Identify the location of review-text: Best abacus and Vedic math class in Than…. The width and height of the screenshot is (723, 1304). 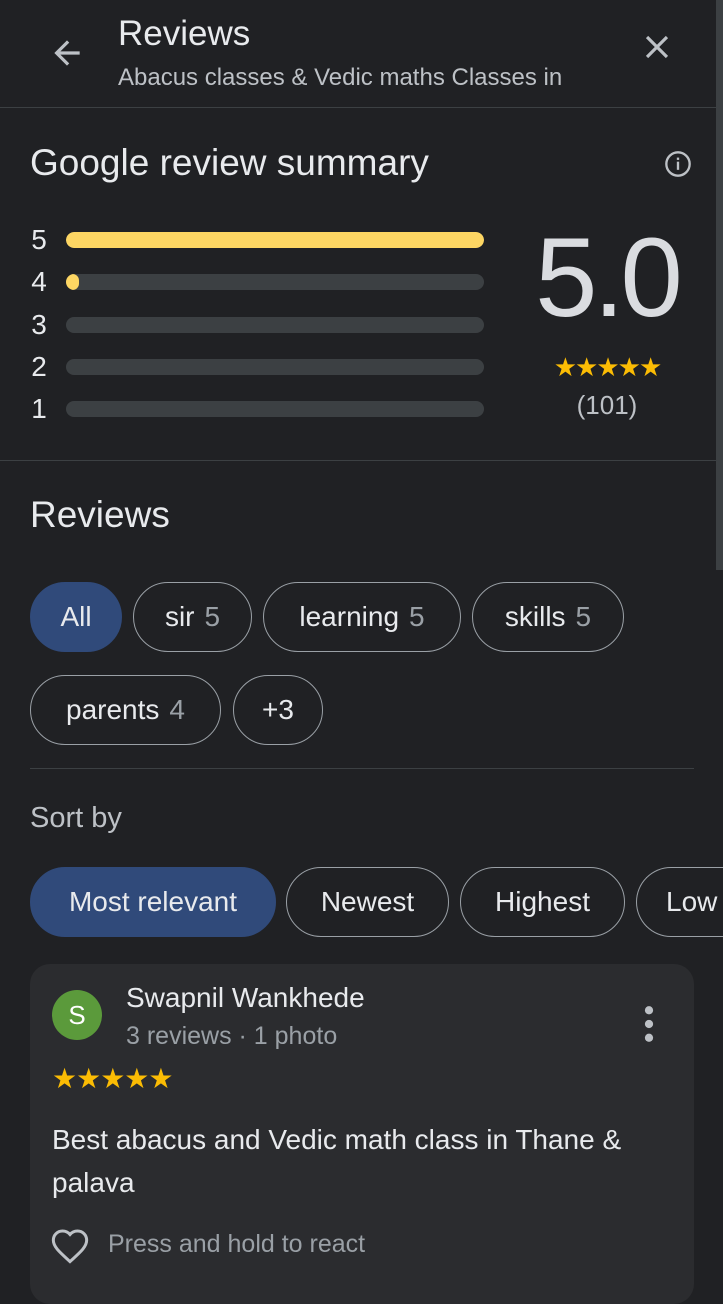
(337, 1161).